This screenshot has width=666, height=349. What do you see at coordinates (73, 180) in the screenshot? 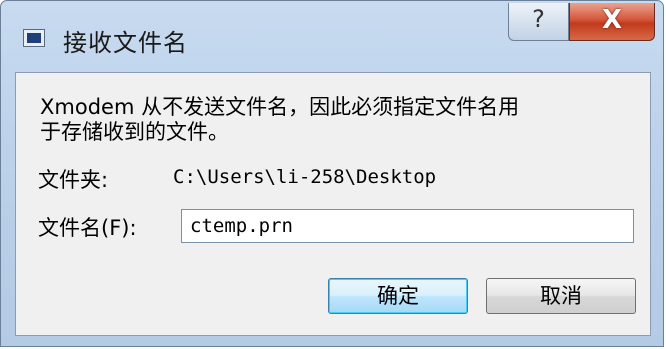
I see `folder-label: 文件夹:` at bounding box center [73, 180].